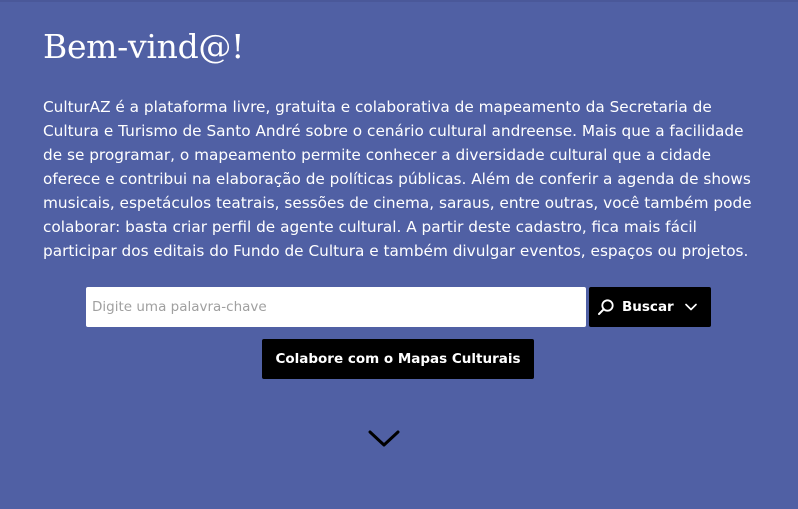 This screenshot has width=798, height=509. What do you see at coordinates (606, 307) in the screenshot?
I see `search-icon` at bounding box center [606, 307].